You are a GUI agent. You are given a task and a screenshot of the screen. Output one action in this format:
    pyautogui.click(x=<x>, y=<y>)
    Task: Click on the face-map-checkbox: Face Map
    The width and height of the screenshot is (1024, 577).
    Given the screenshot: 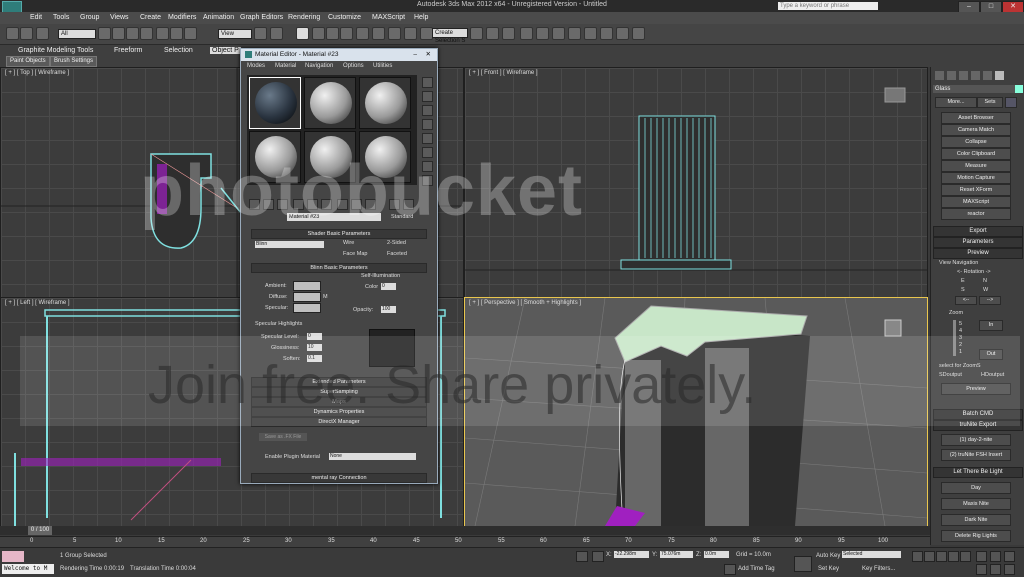 What is the action you would take?
    pyautogui.click(x=355, y=254)
    